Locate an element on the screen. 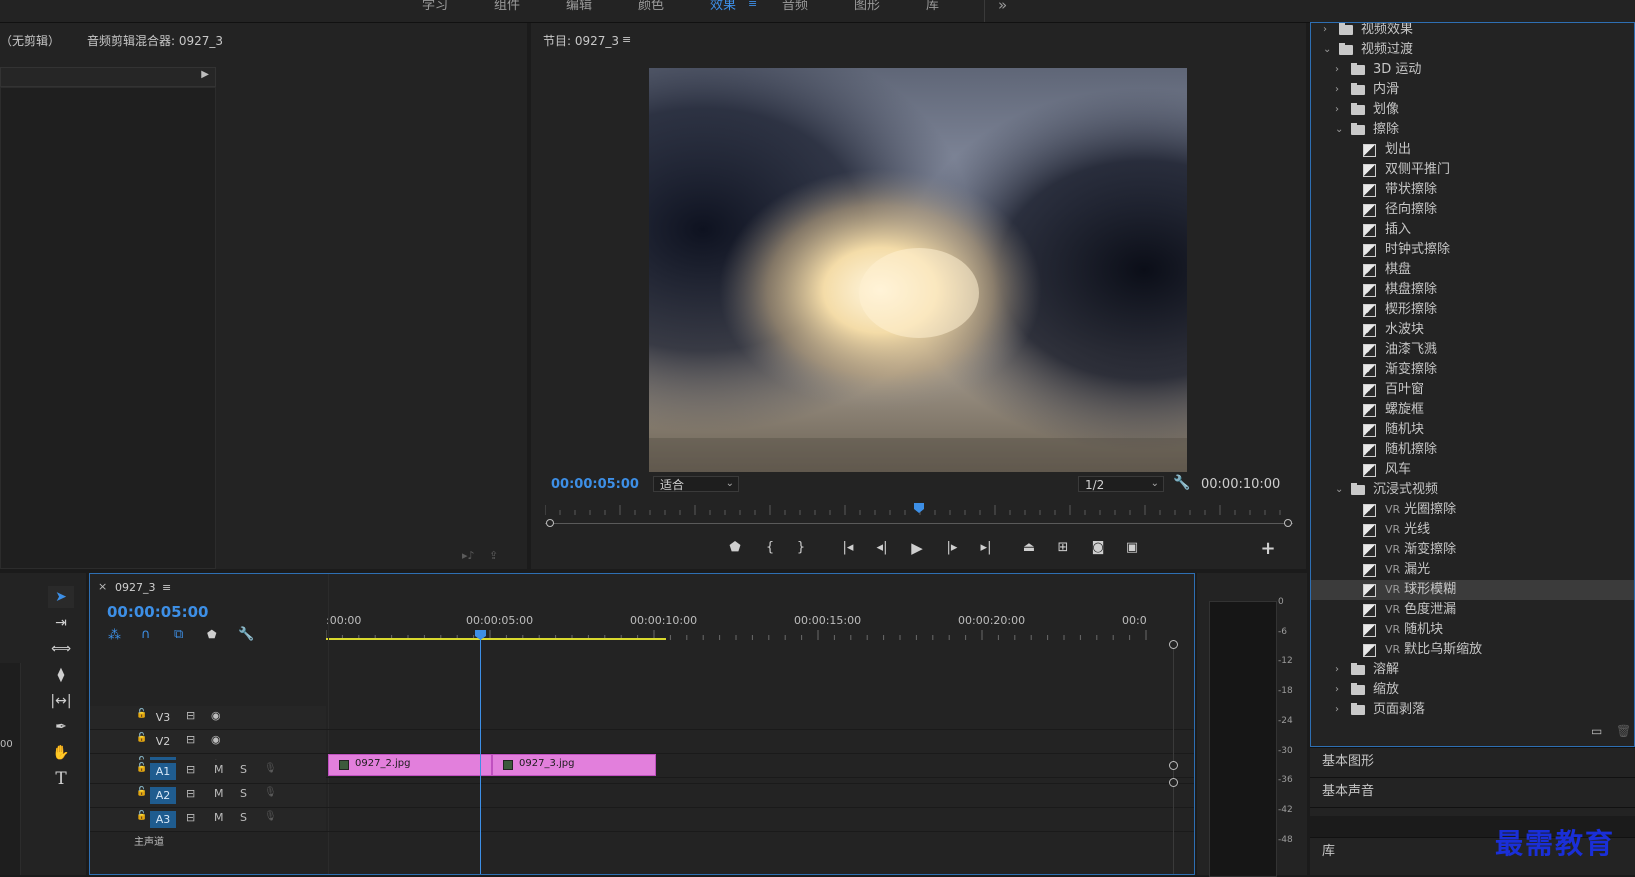 Image resolution: width=1635 pixels, height=877 pixels. effects-item: 棋盘 is located at coordinates (1472, 270).